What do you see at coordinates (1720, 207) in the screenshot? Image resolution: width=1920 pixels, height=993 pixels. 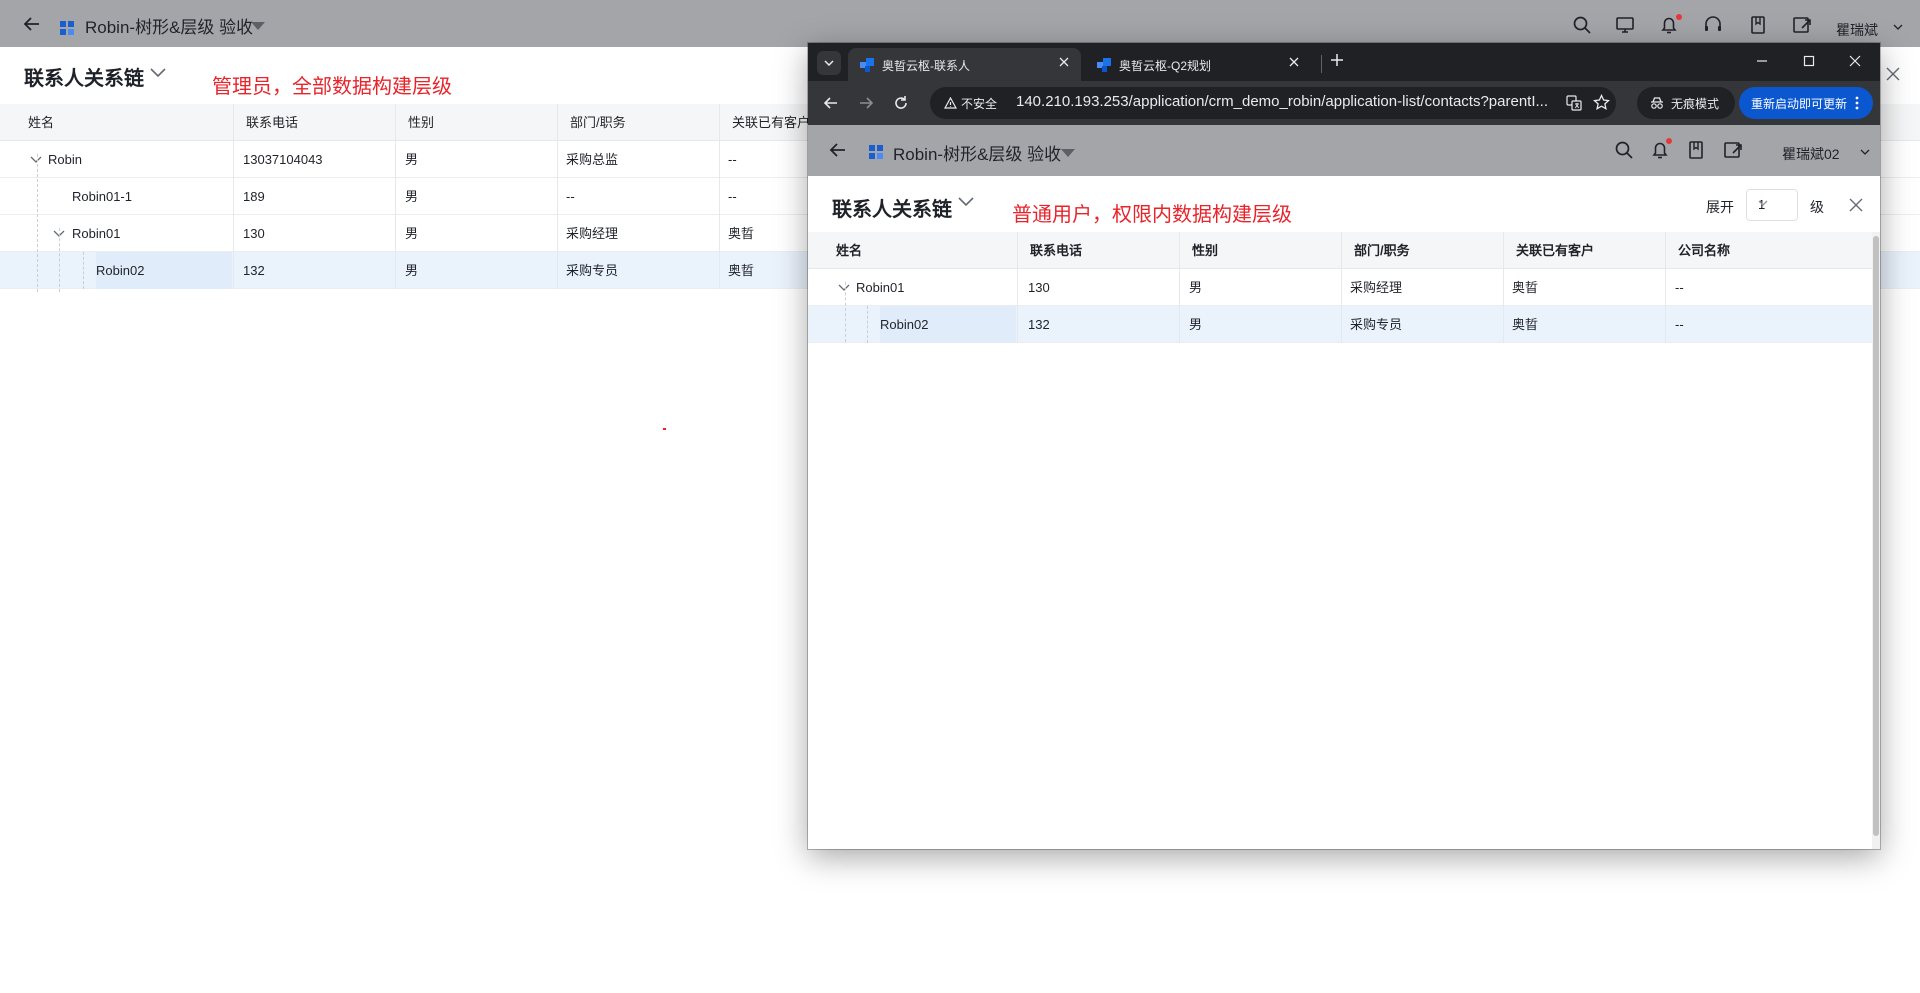 I see `expand-label: 展开` at bounding box center [1720, 207].